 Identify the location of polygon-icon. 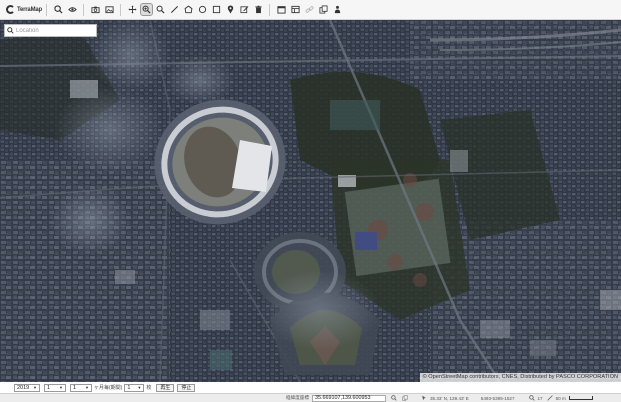
(188, 9).